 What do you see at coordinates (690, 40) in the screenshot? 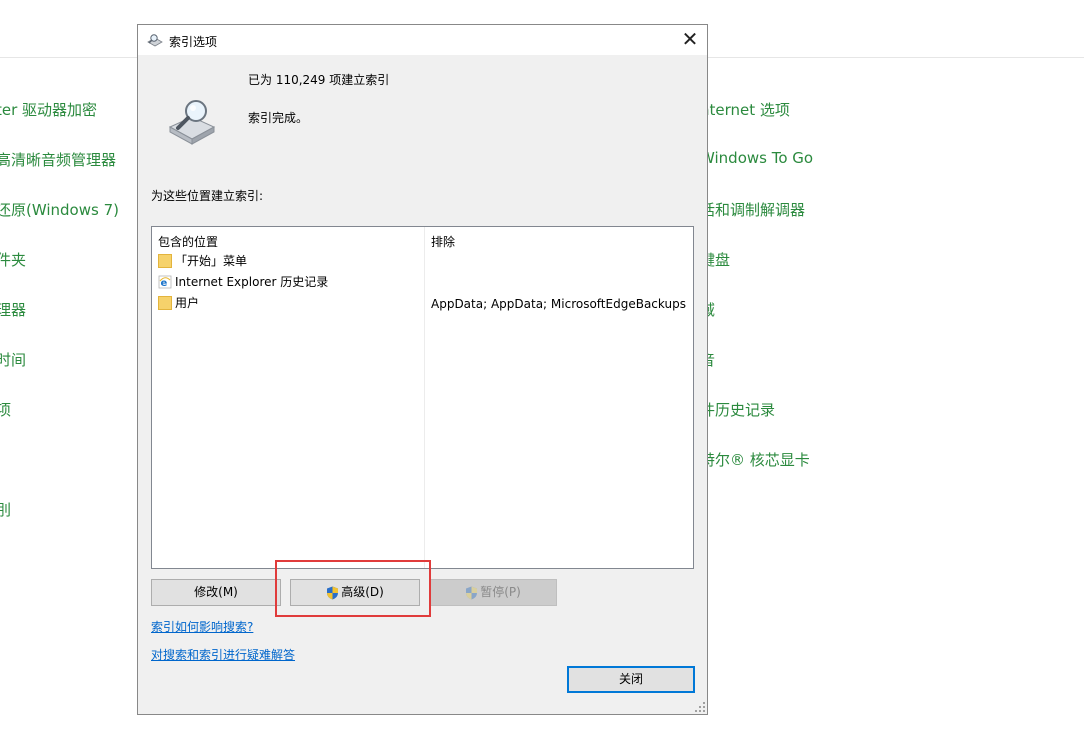
I see `close-icon: ✕` at bounding box center [690, 40].